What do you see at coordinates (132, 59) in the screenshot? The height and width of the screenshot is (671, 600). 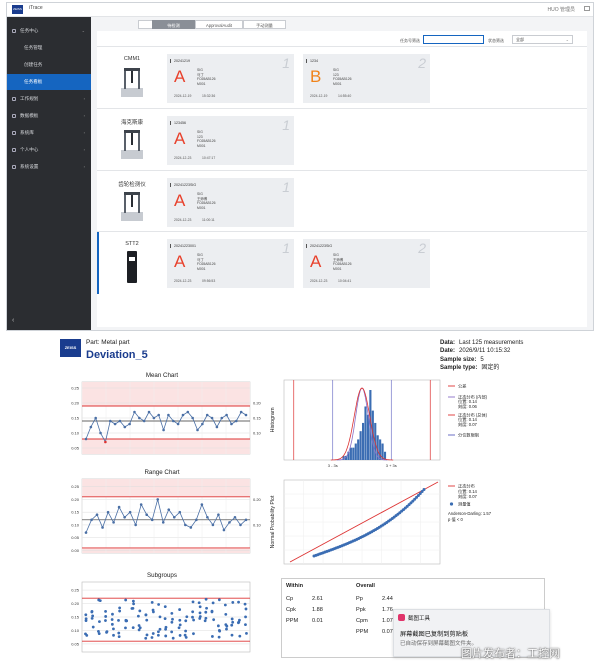 I see `machine-name: CMM1` at bounding box center [132, 59].